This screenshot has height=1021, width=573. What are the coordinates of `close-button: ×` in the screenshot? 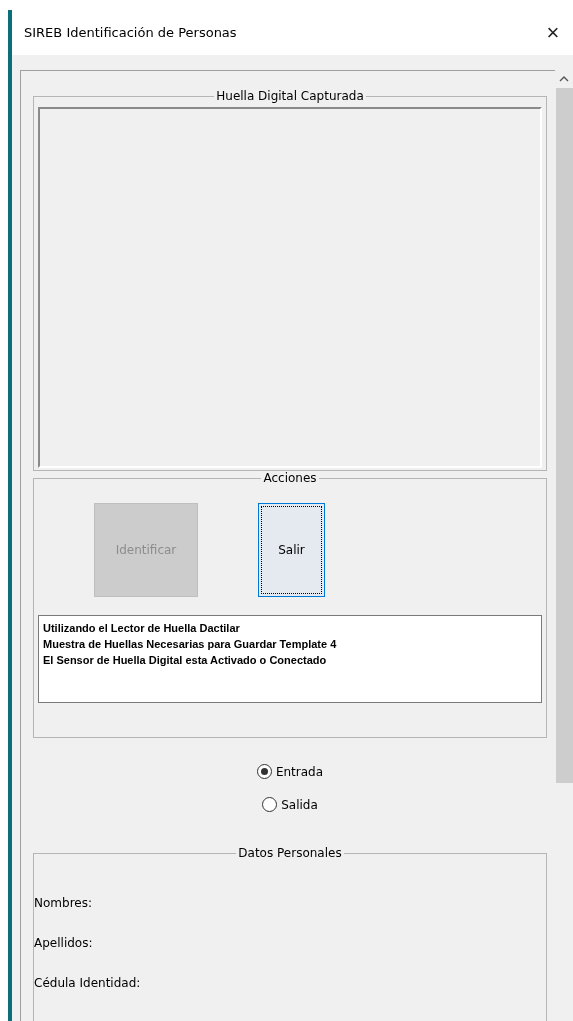 It's located at (553, 32).